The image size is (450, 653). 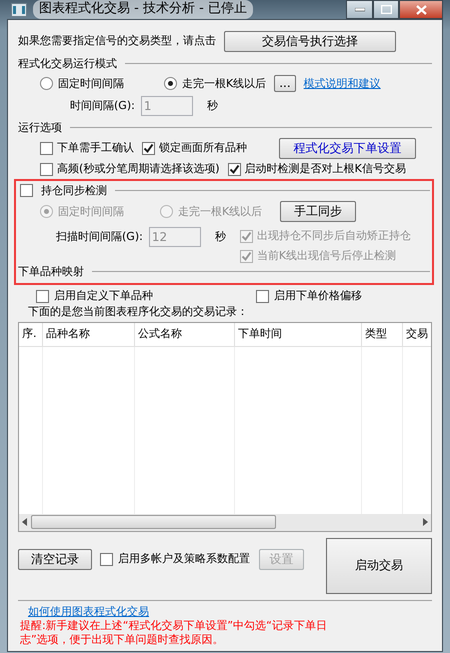 What do you see at coordinates (342, 83) in the screenshot?
I see `help-link: 模式说明和建议` at bounding box center [342, 83].